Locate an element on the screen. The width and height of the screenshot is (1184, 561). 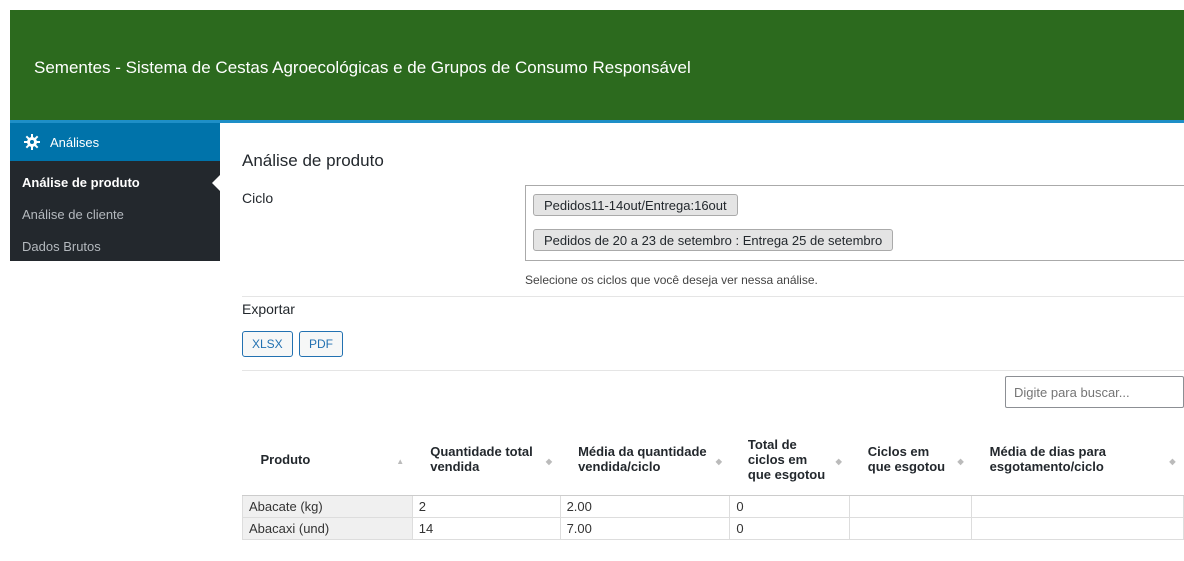
menu-analises-label: Análises is located at coordinates (75, 142).